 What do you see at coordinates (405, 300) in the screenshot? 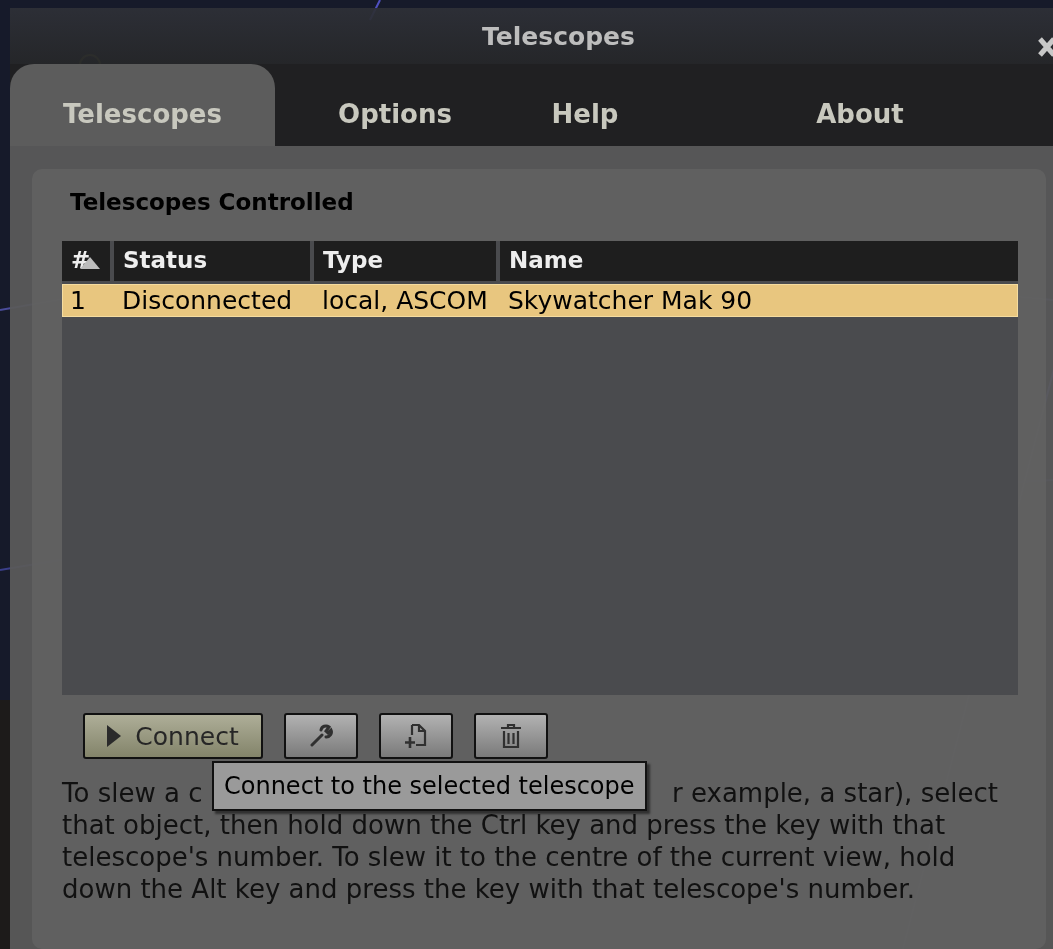
I see `table-cell-text: local, ASCOM` at bounding box center [405, 300].